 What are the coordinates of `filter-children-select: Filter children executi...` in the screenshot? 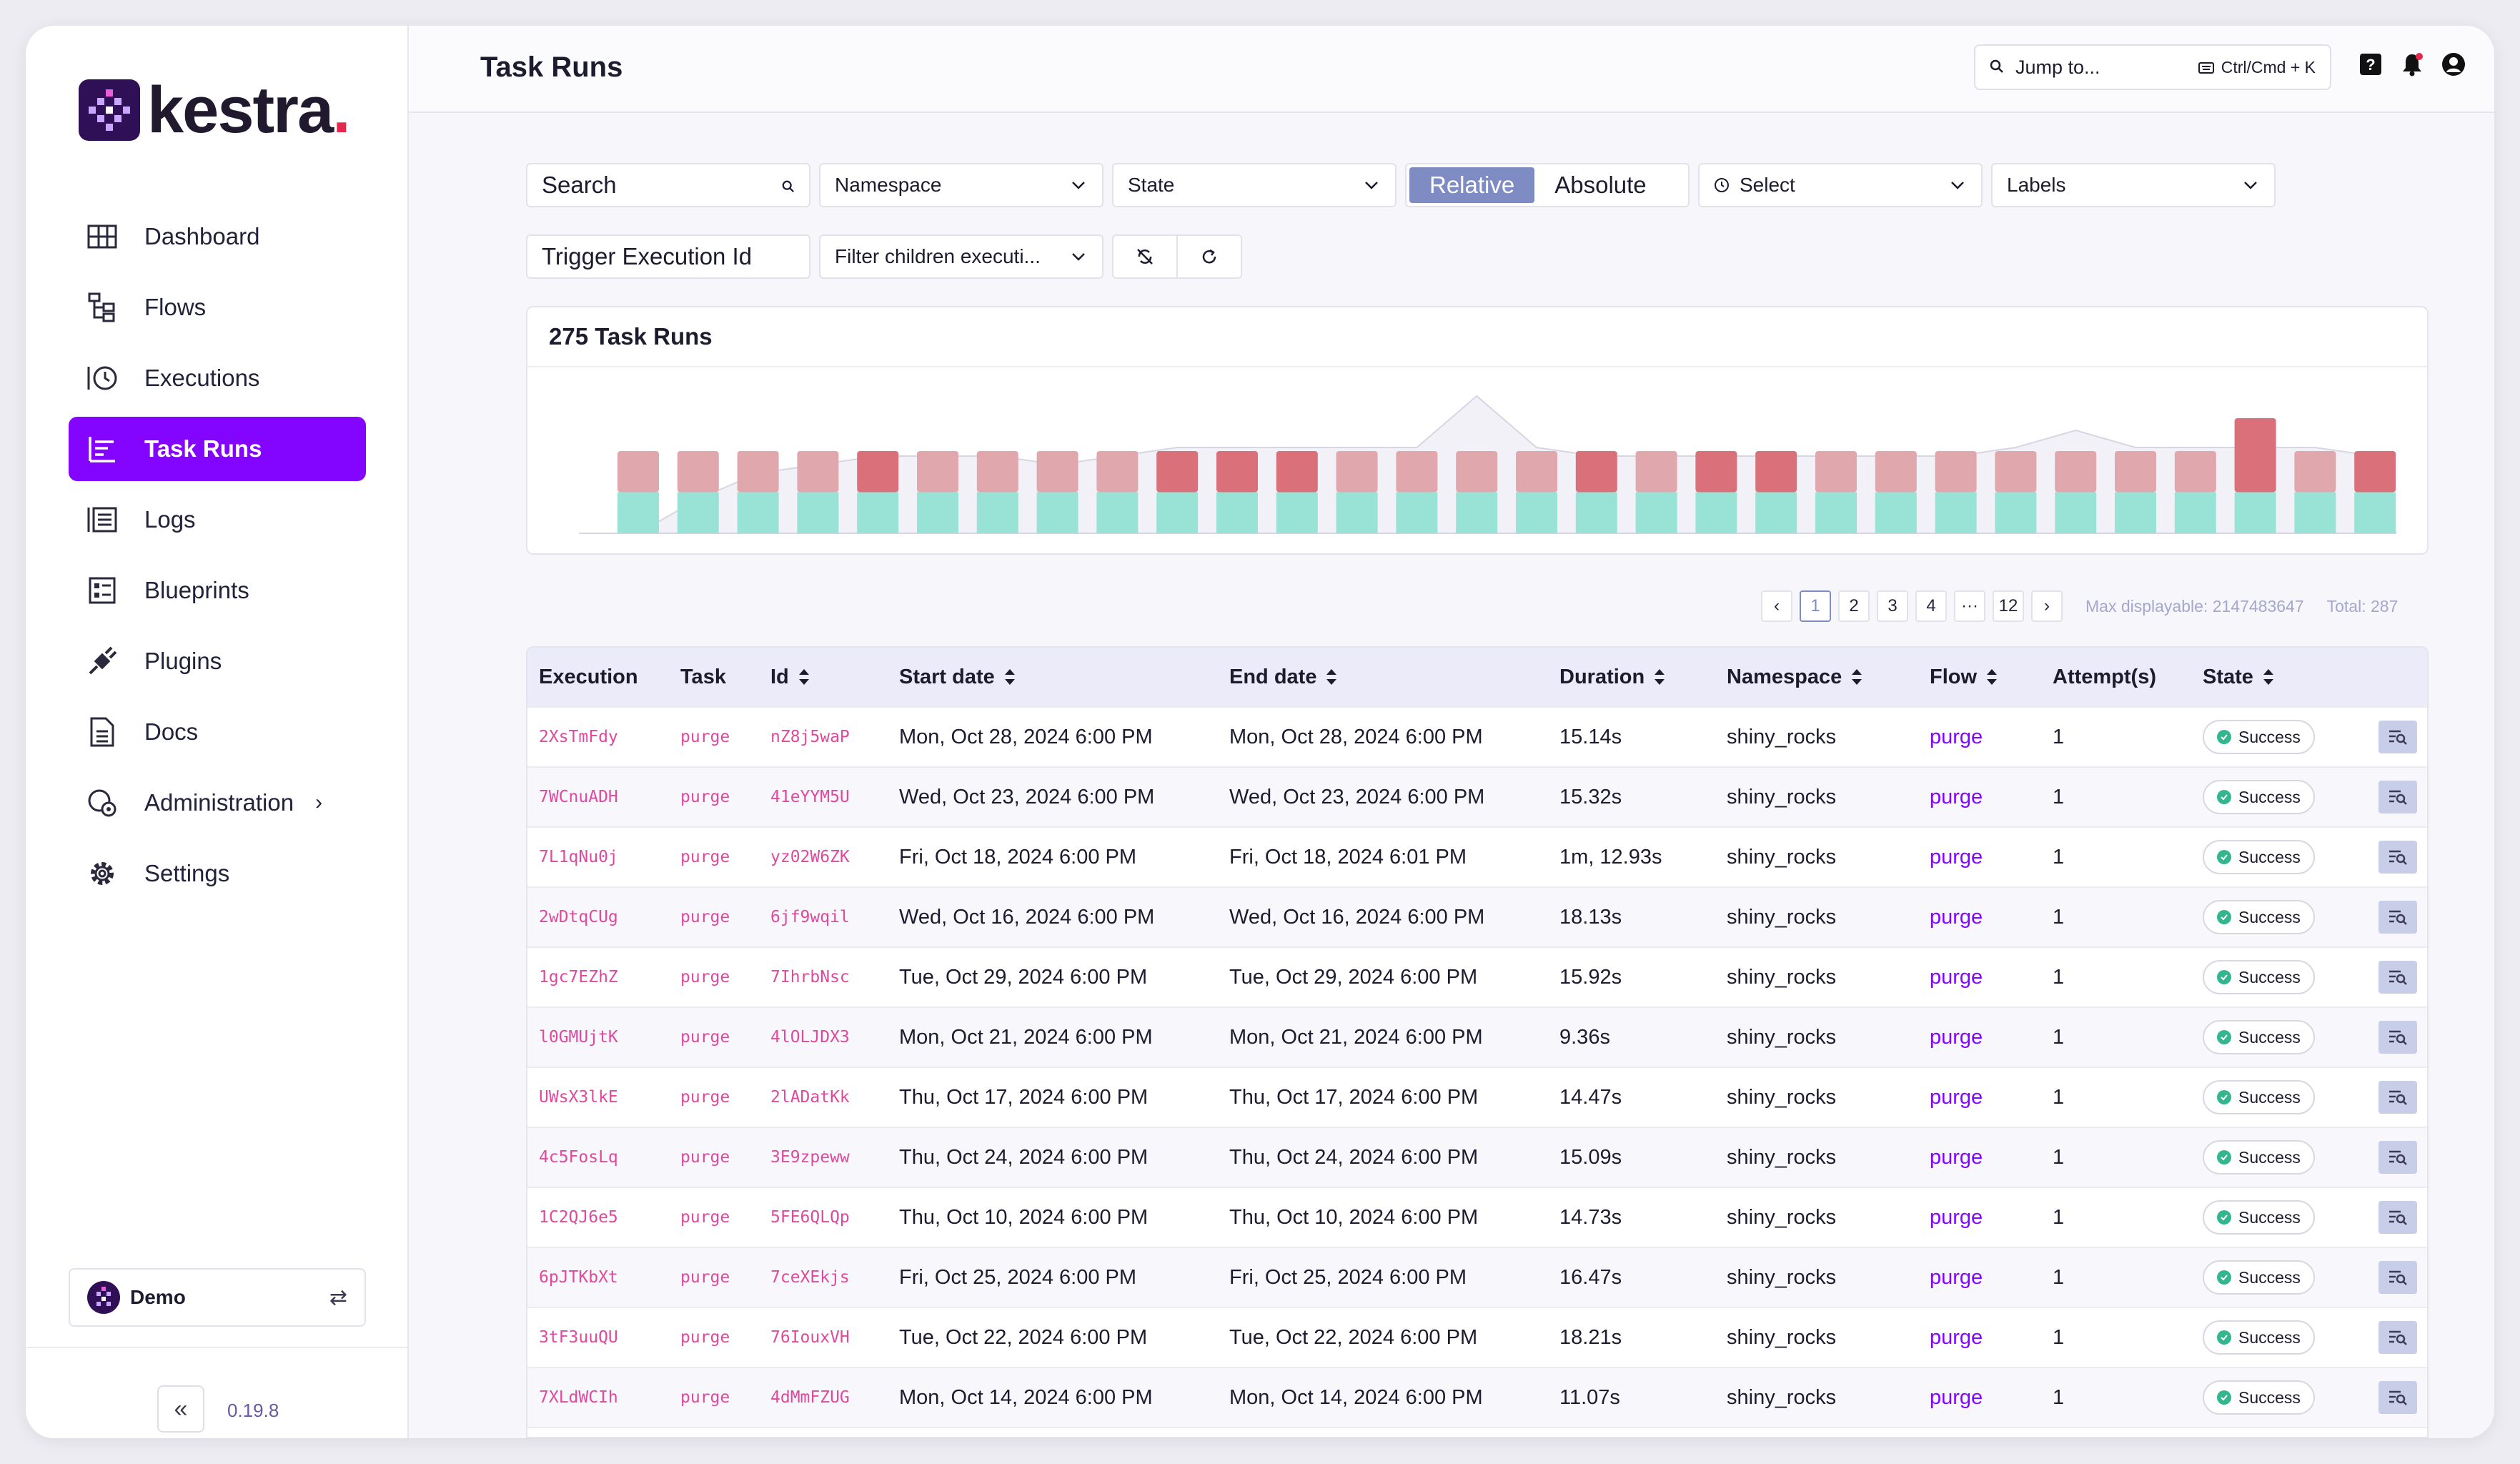 It's located at (961, 256).